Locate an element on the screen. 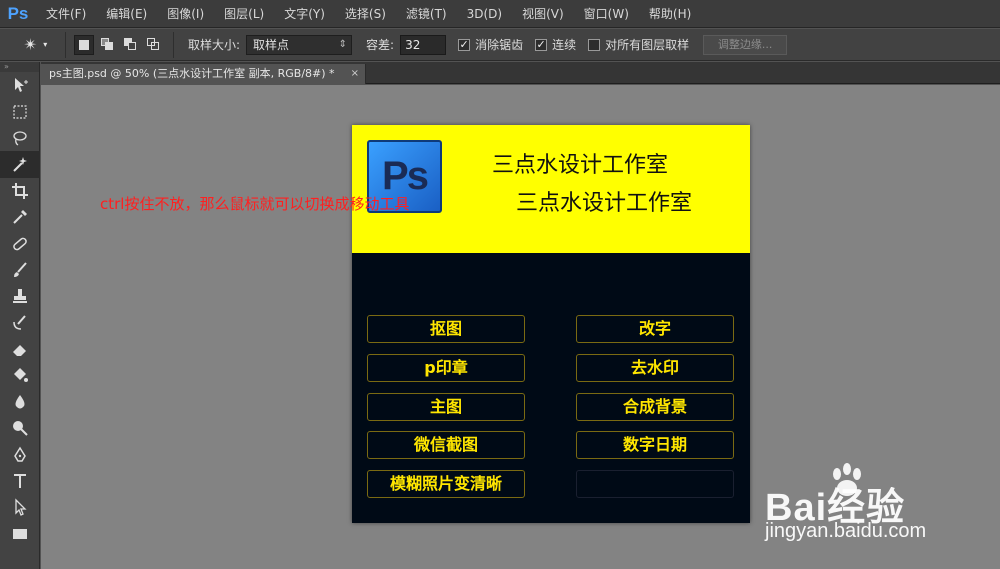  stamp-tool-icon is located at coordinates (20, 296).